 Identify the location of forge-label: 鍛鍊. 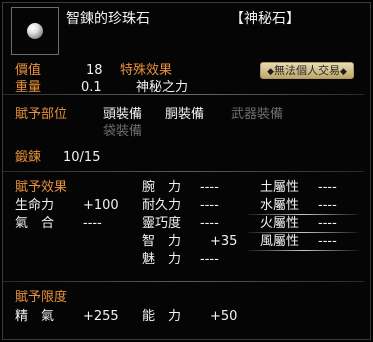
(28, 157).